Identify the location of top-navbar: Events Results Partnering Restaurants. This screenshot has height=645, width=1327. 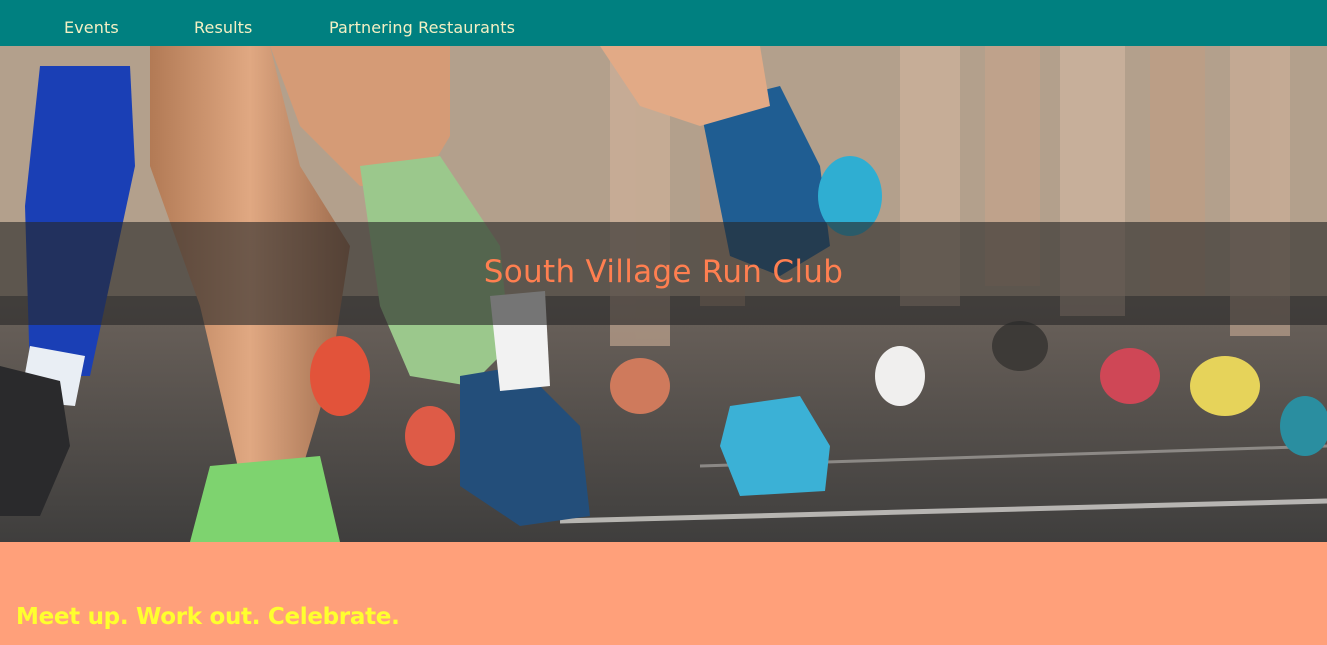
(663, 23).